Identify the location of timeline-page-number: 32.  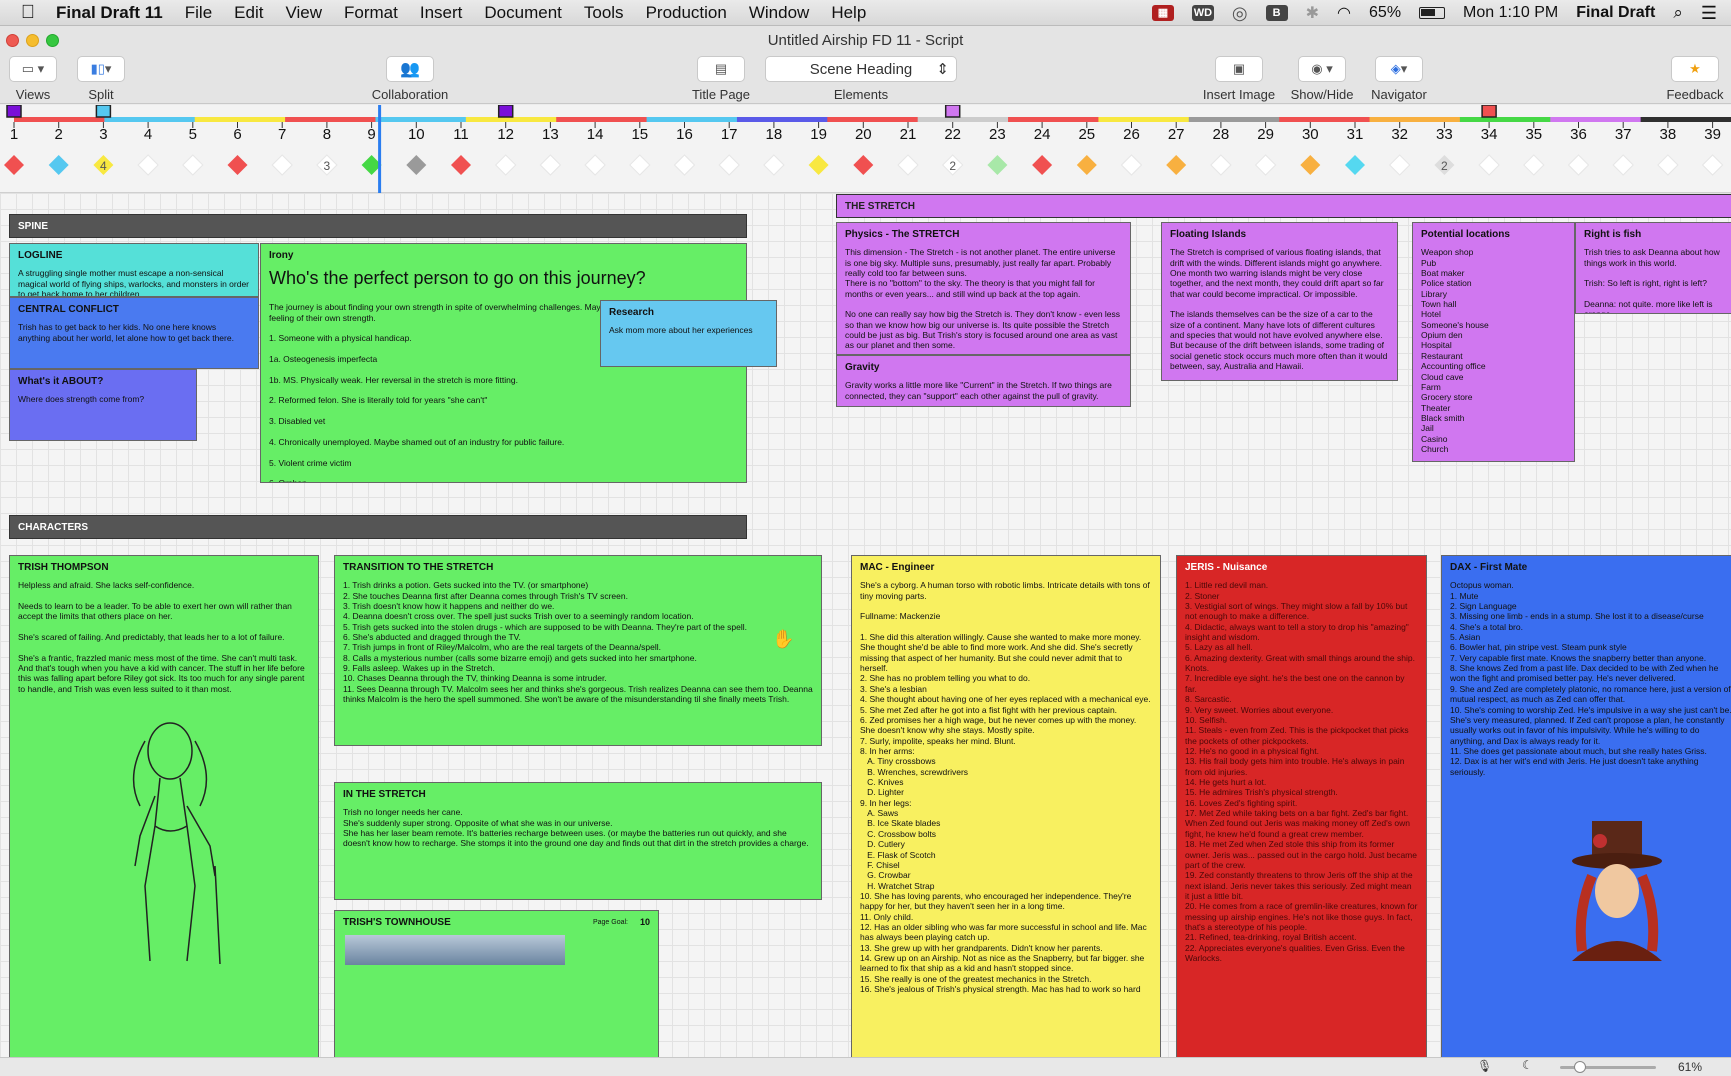
(1399, 134).